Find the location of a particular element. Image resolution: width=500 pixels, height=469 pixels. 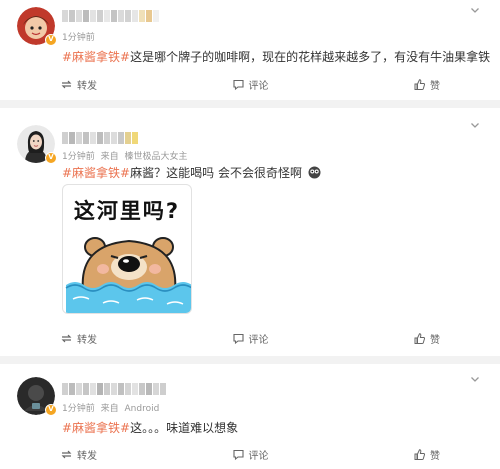

comment-text: #麻酱拿铁#麻酱？这能喝吗 会不会很奇怪啊 is located at coordinates (191, 172).